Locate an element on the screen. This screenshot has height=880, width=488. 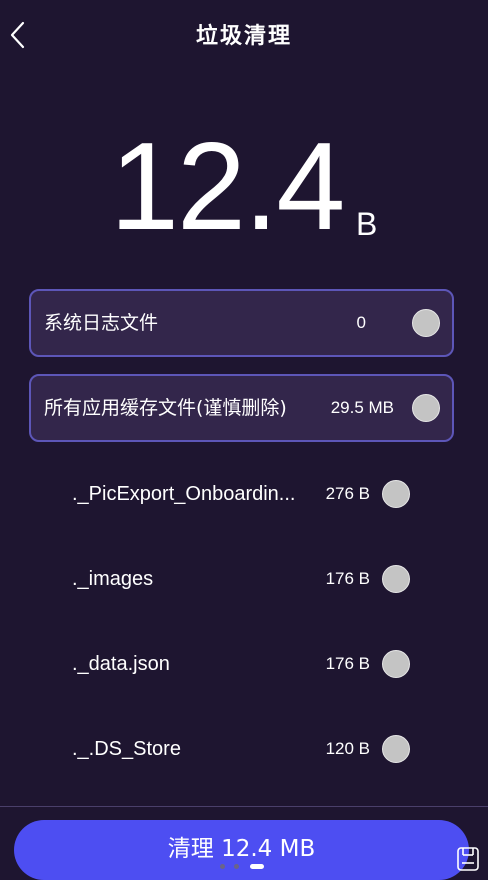
page-title: 垃圾清理 is located at coordinates (243, 36).